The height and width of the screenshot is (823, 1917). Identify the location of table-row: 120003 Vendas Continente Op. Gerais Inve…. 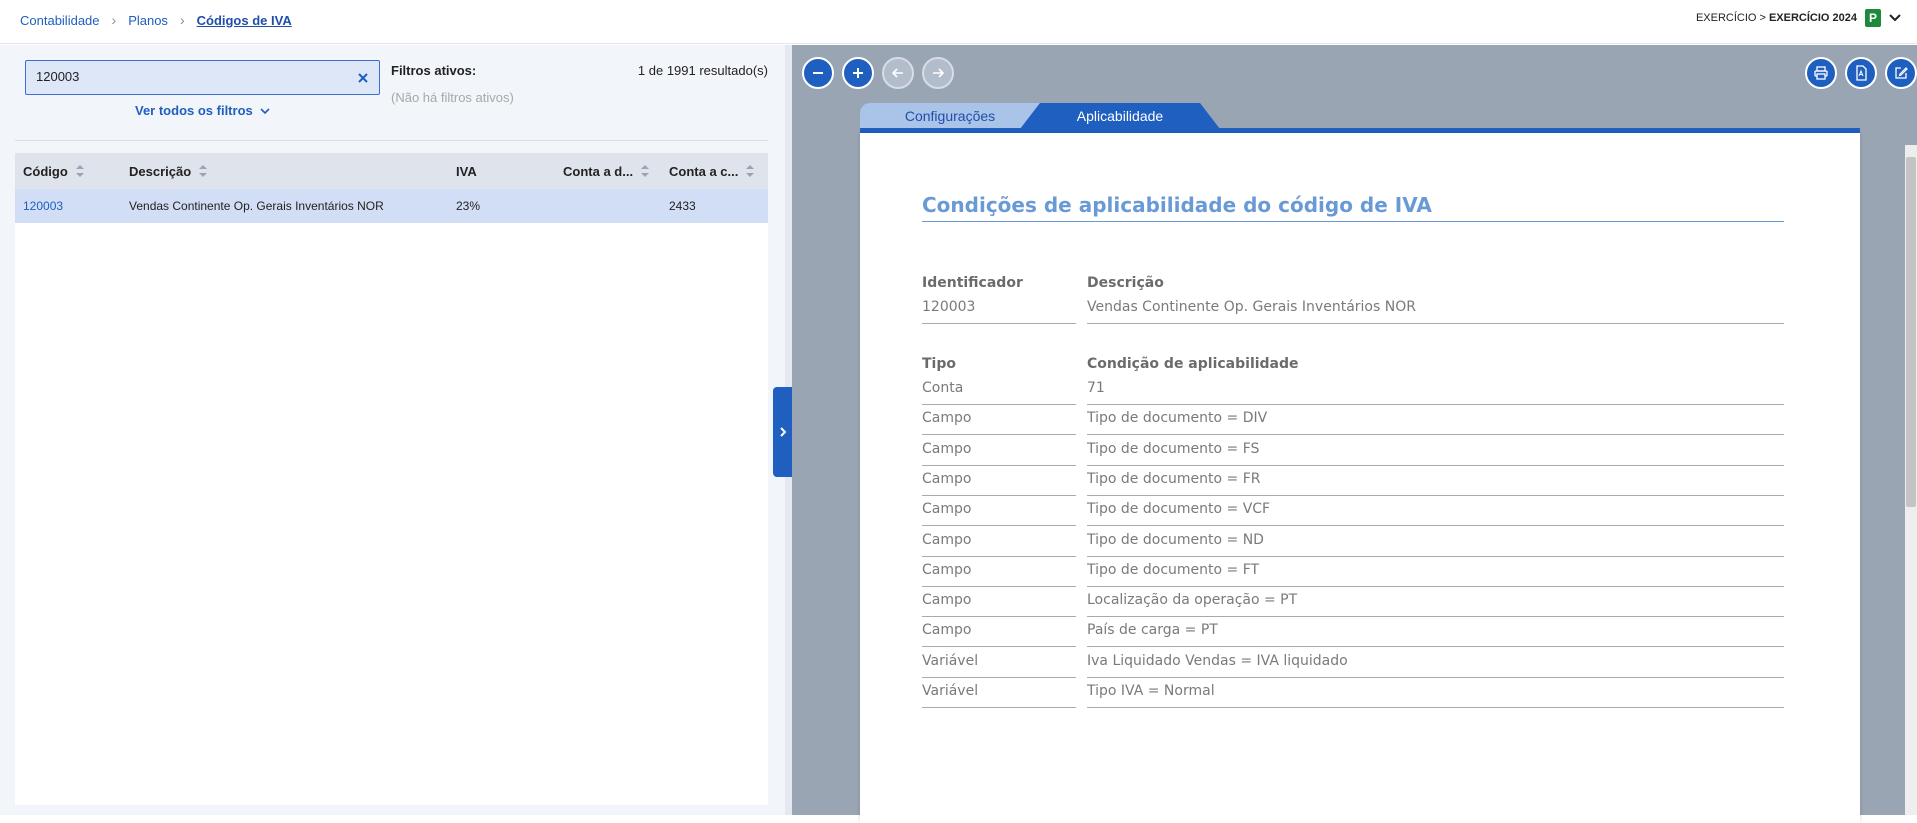
(391, 206).